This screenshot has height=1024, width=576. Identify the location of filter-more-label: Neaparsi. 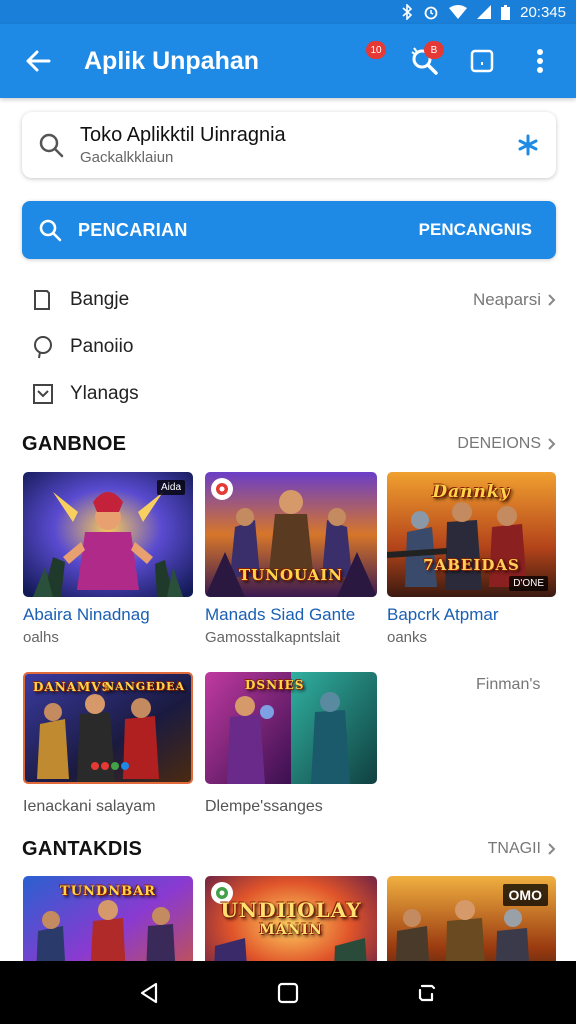
(506, 299).